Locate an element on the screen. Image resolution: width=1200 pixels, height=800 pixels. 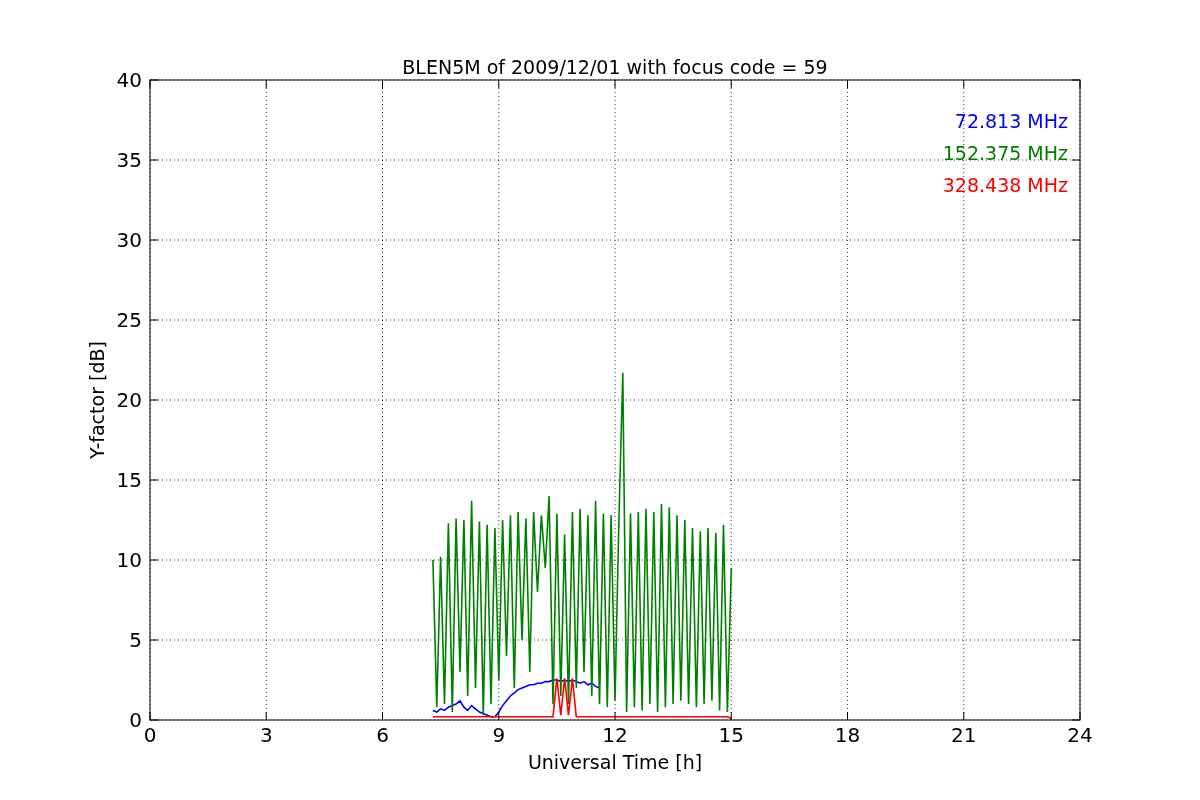
legend-label: 152.375 MHz is located at coordinates (1005, 153).